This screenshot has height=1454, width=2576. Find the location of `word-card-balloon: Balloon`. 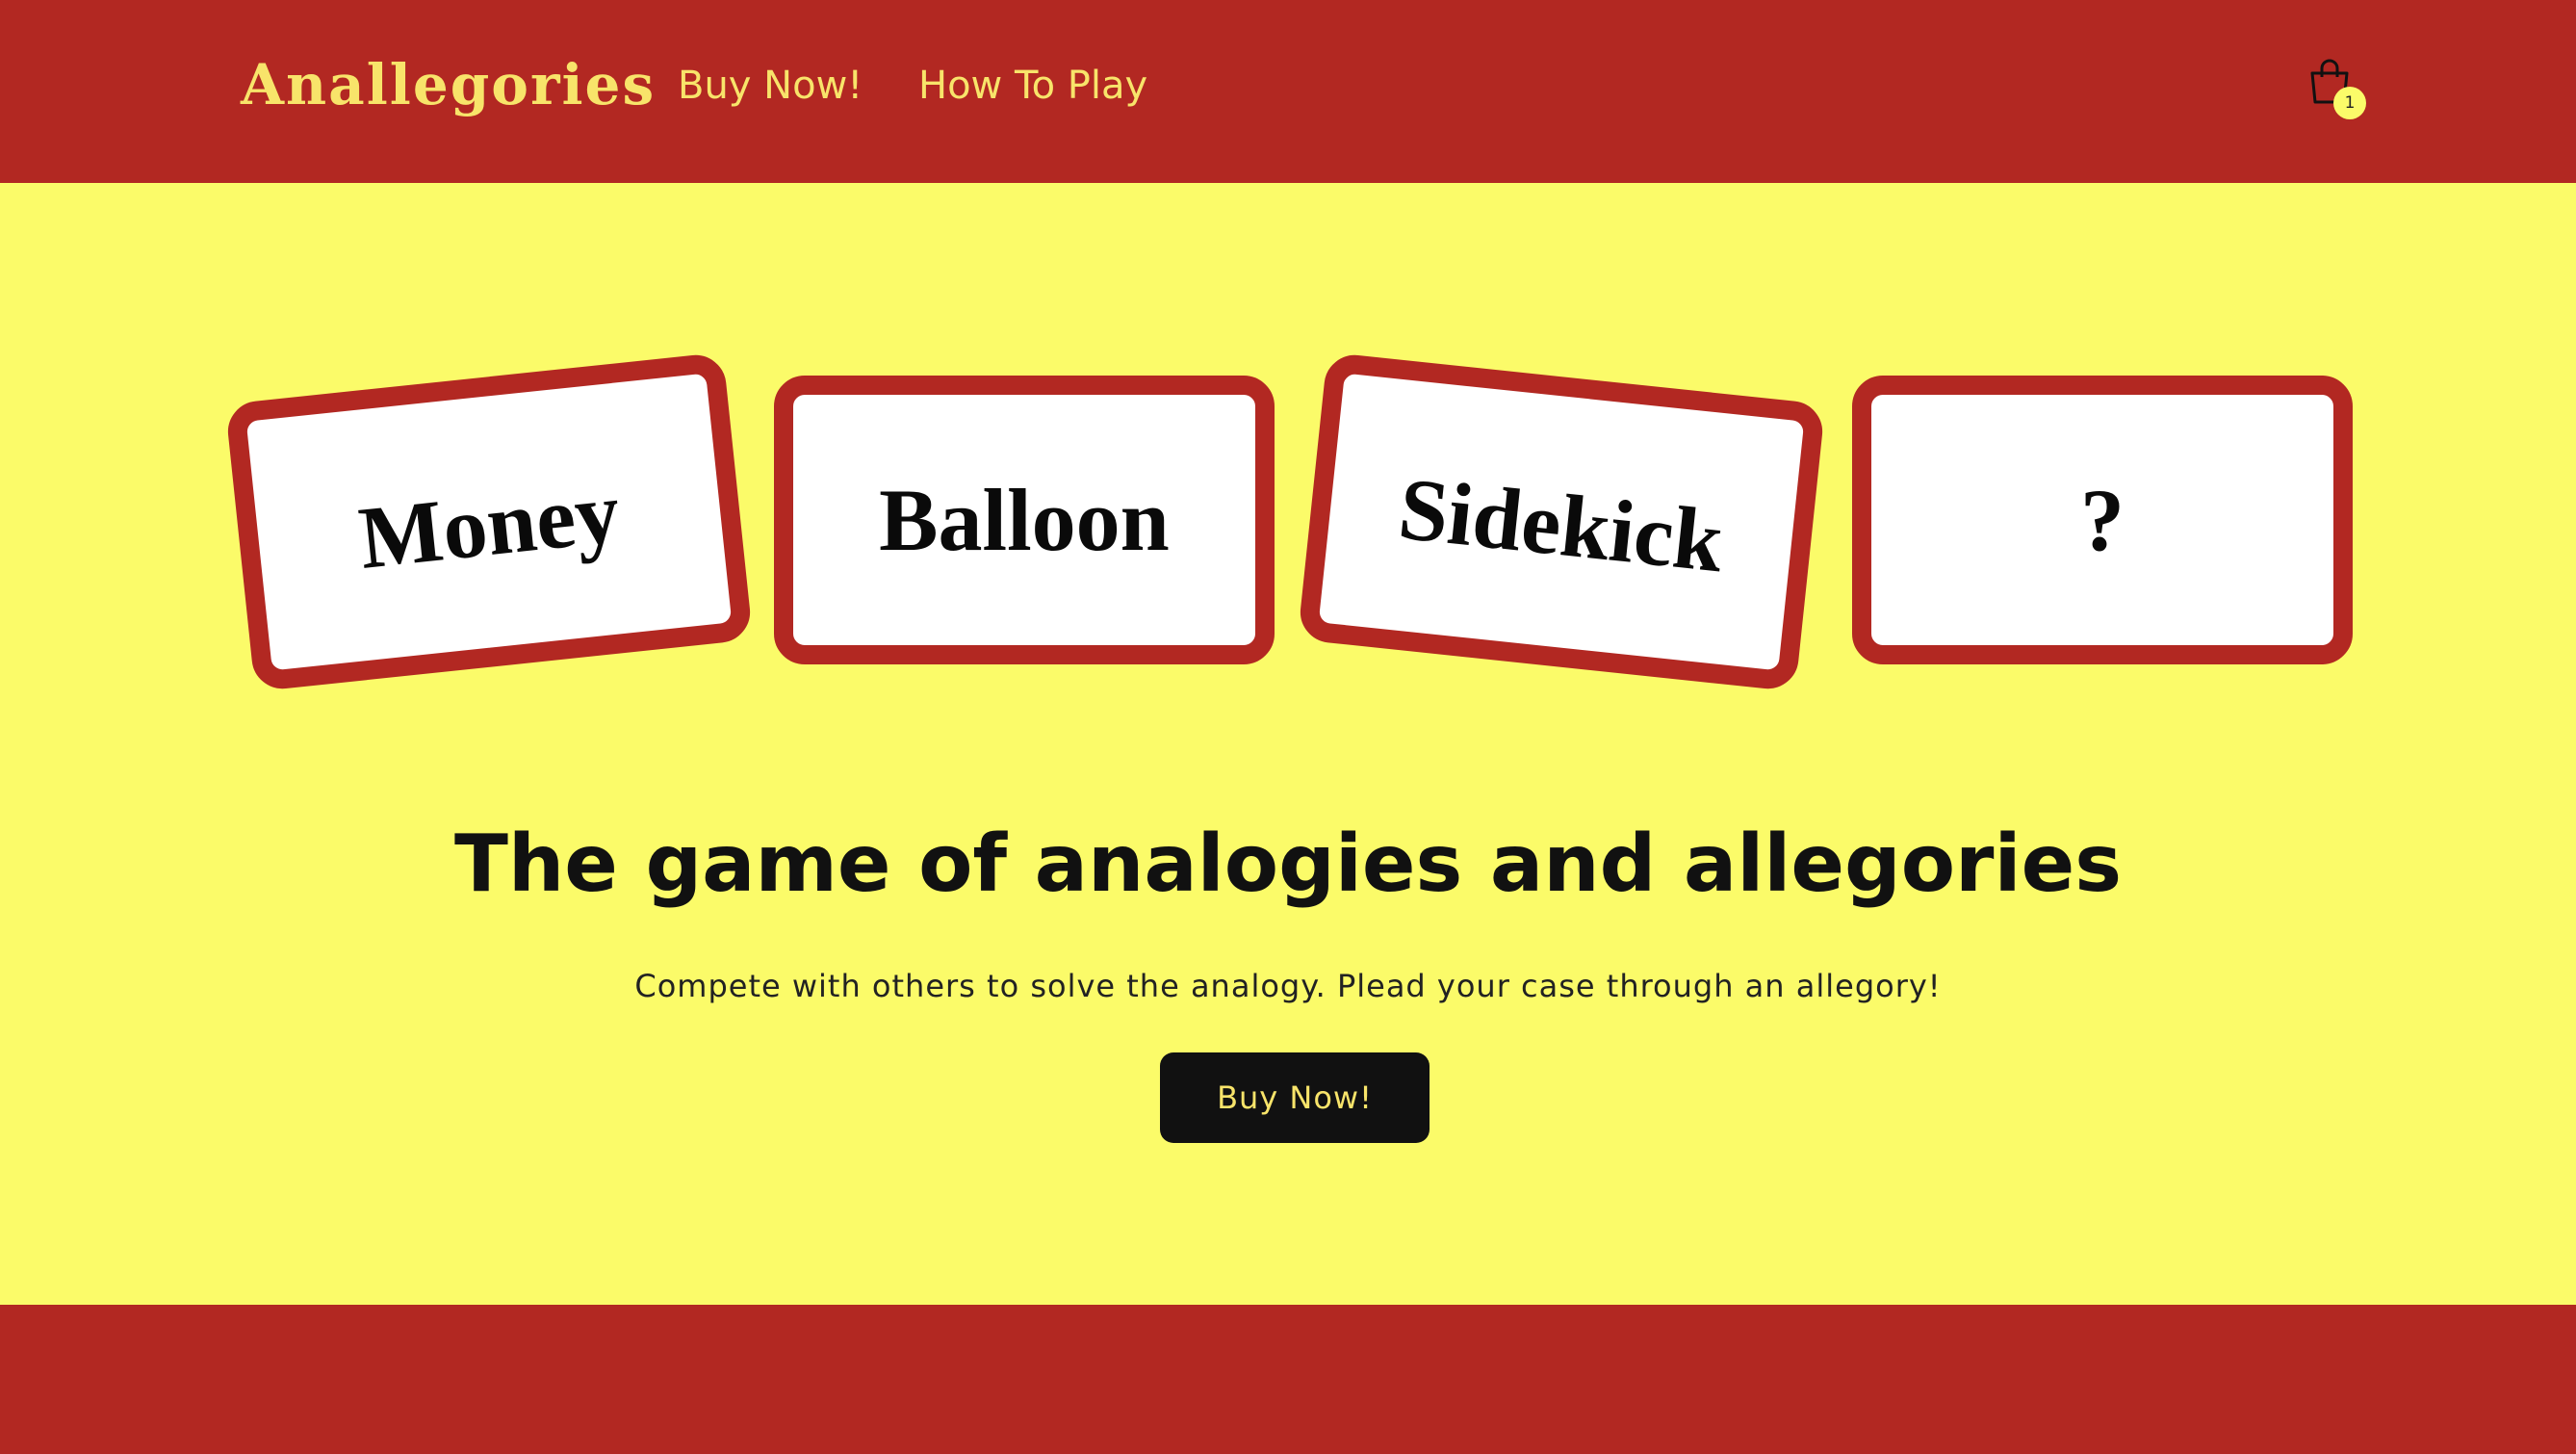

word-card-balloon: Balloon is located at coordinates (1024, 520).